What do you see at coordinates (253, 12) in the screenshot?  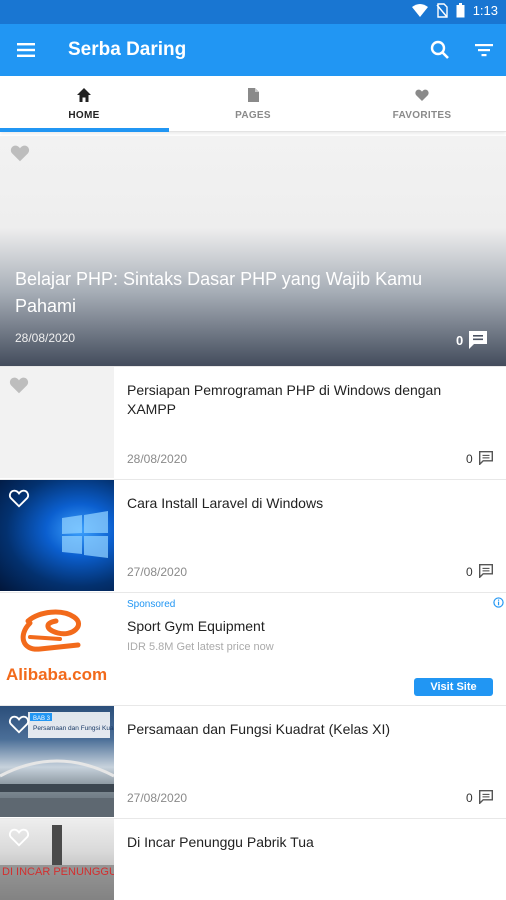 I see `status-bar: 1:13` at bounding box center [253, 12].